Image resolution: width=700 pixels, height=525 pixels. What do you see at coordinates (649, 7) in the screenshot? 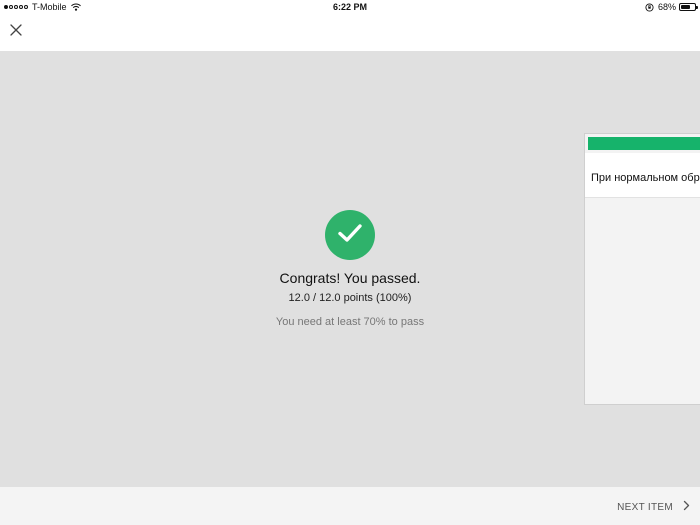
I see `orientation-lock-icon` at bounding box center [649, 7].